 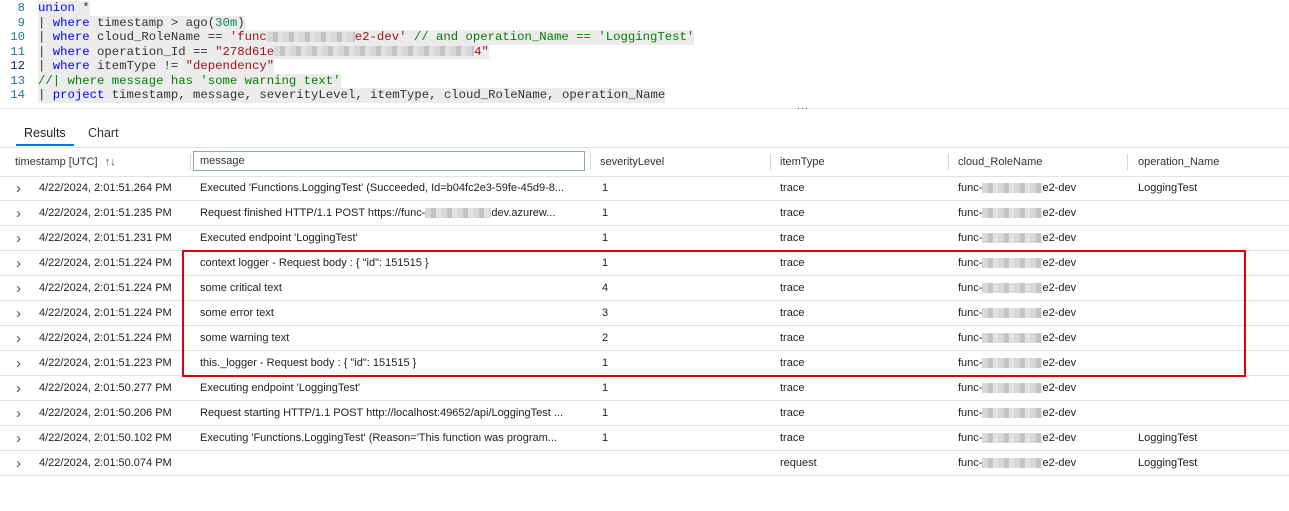 What do you see at coordinates (45, 135) in the screenshot?
I see `tab-results: Results` at bounding box center [45, 135].